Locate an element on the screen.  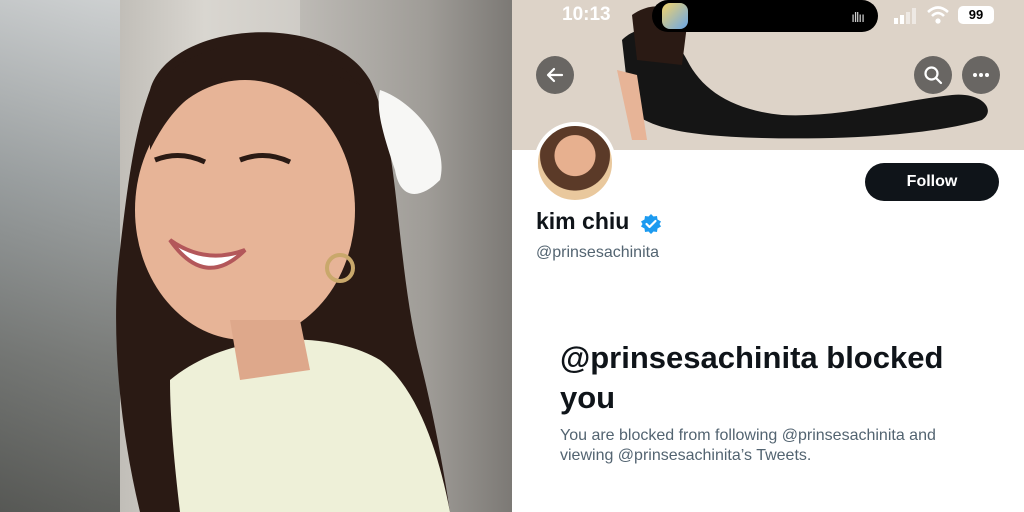
more-options-button is located at coordinates (981, 75).